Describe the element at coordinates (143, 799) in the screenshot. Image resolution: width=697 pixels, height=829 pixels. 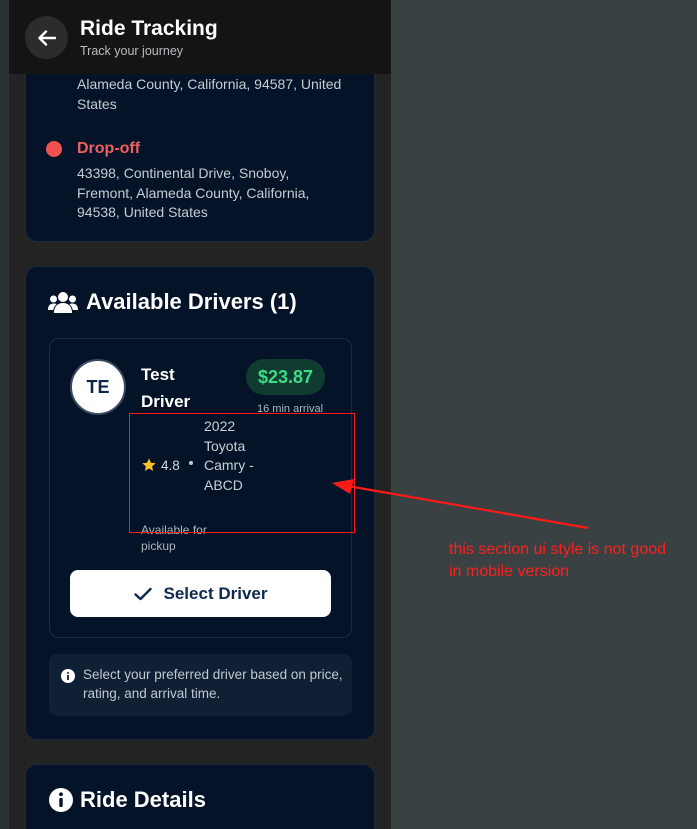
I see `ride-details-title: Ride Details` at that location.